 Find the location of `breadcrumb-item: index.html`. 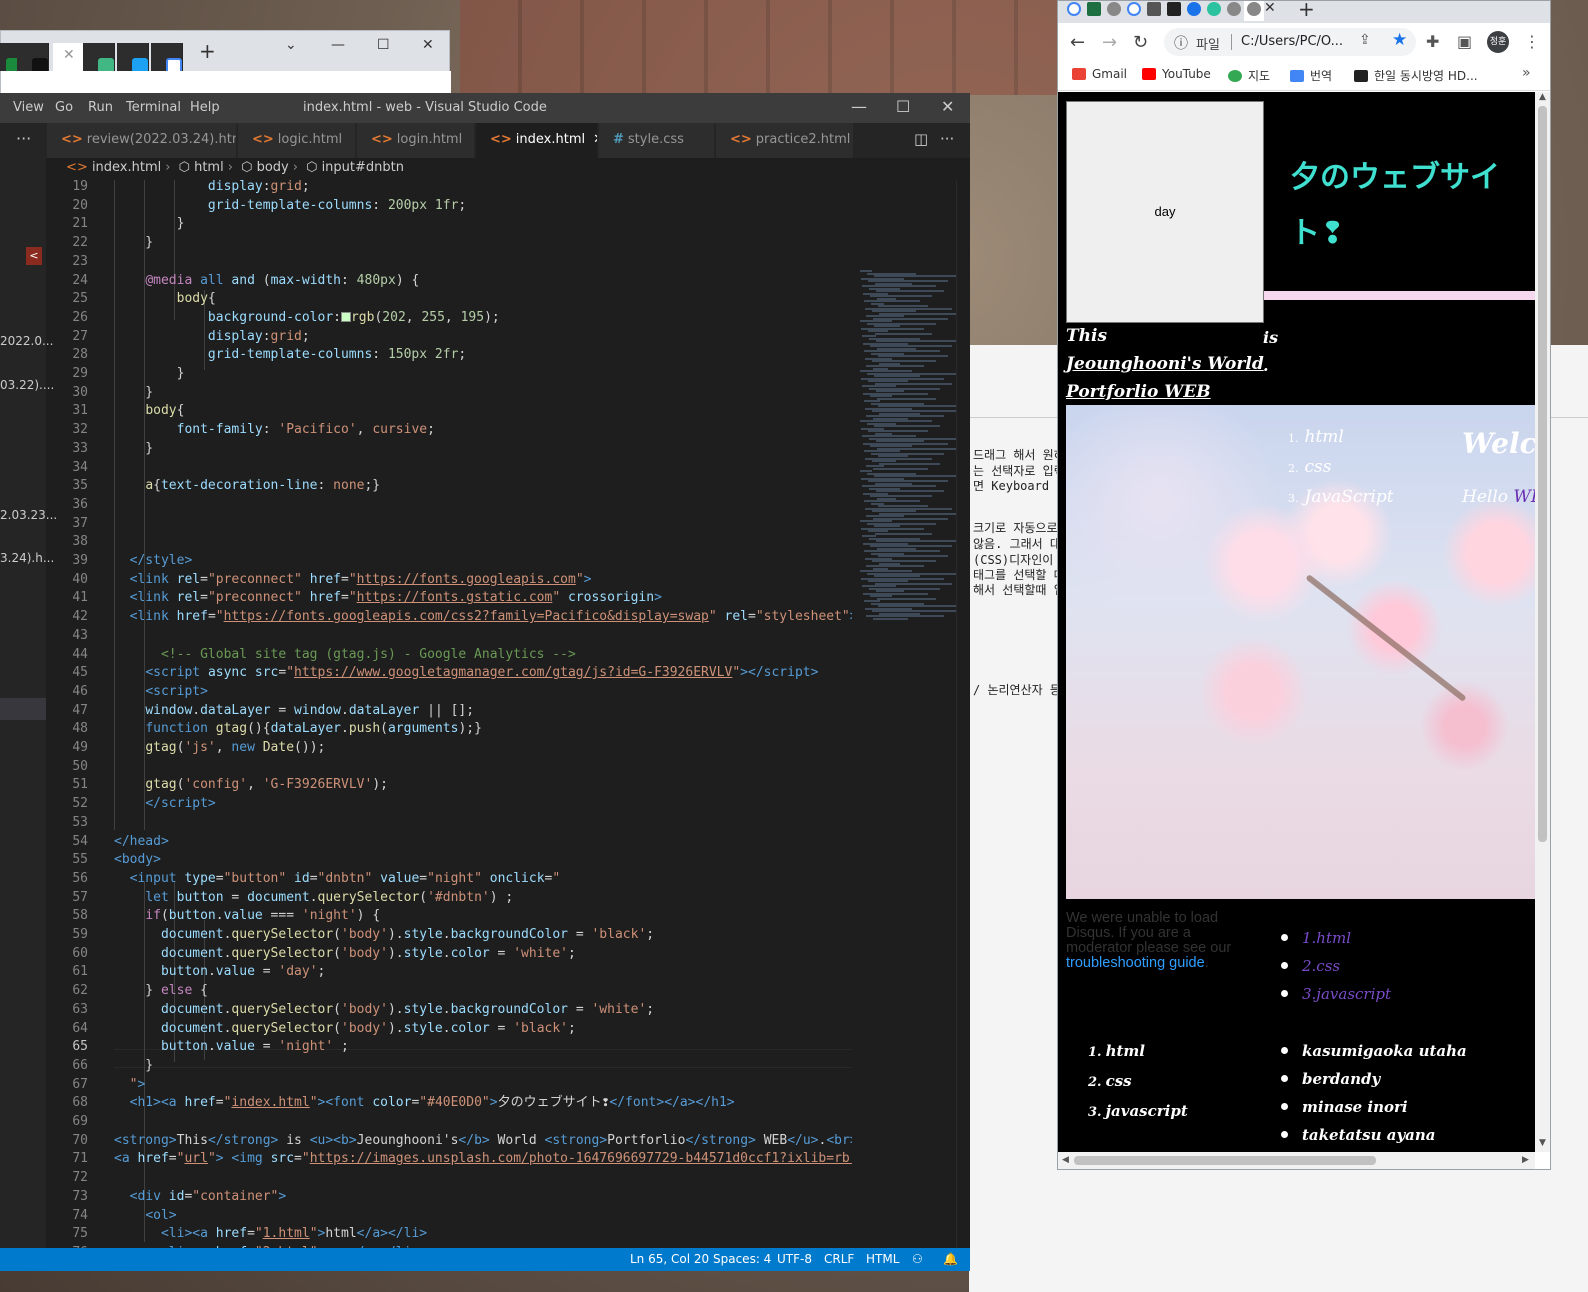

breadcrumb-item: index.html is located at coordinates (126, 167).